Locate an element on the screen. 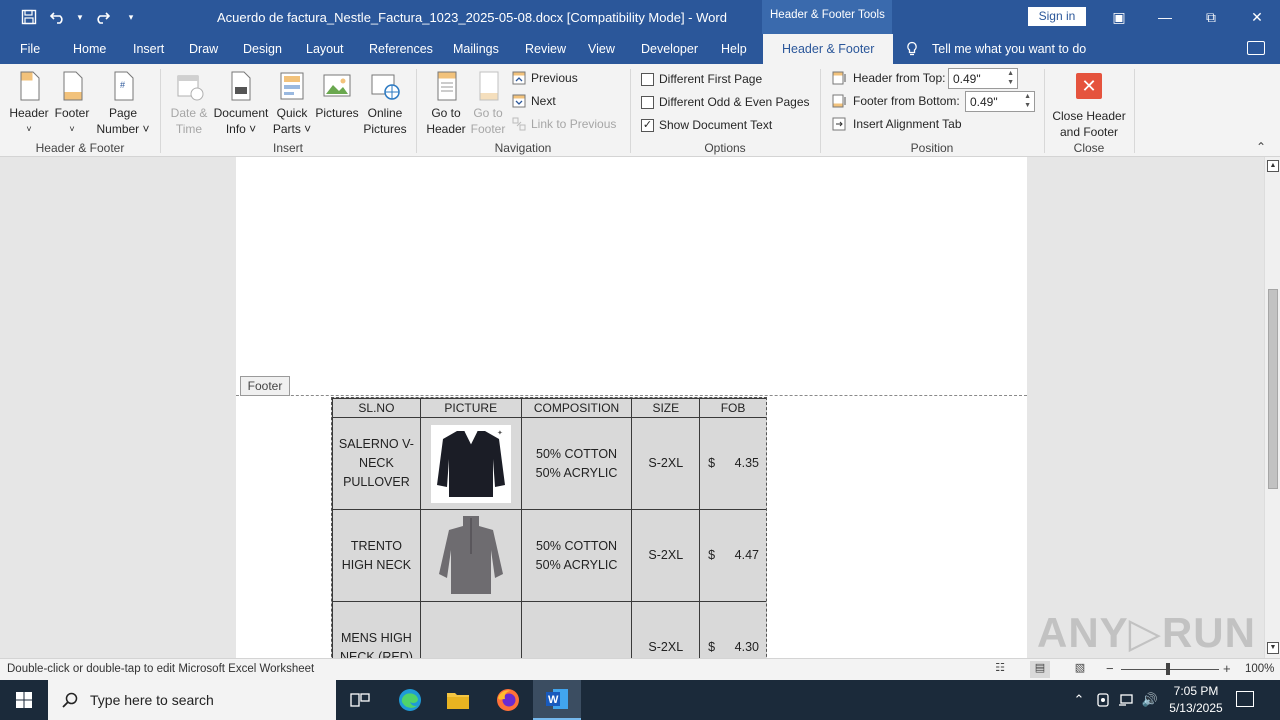 This screenshot has height=720, width=1280. firefox-icon is located at coordinates (508, 700).